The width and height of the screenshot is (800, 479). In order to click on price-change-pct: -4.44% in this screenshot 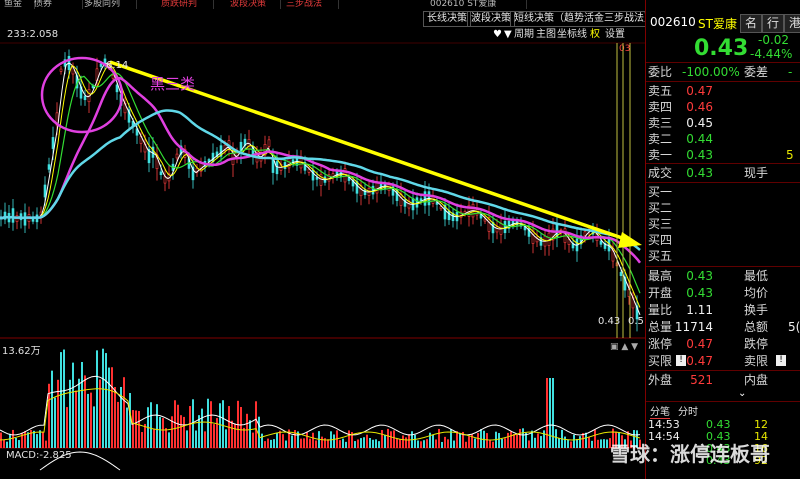, I will do `click(771, 54)`.